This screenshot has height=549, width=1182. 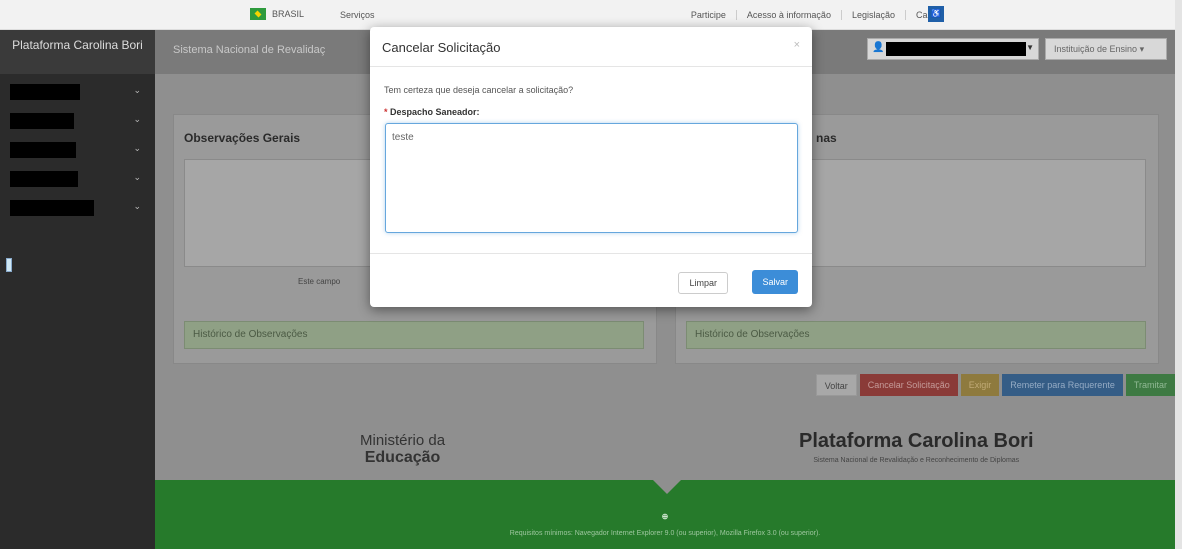 I want to click on required-mark: *, so click(x=386, y=112).